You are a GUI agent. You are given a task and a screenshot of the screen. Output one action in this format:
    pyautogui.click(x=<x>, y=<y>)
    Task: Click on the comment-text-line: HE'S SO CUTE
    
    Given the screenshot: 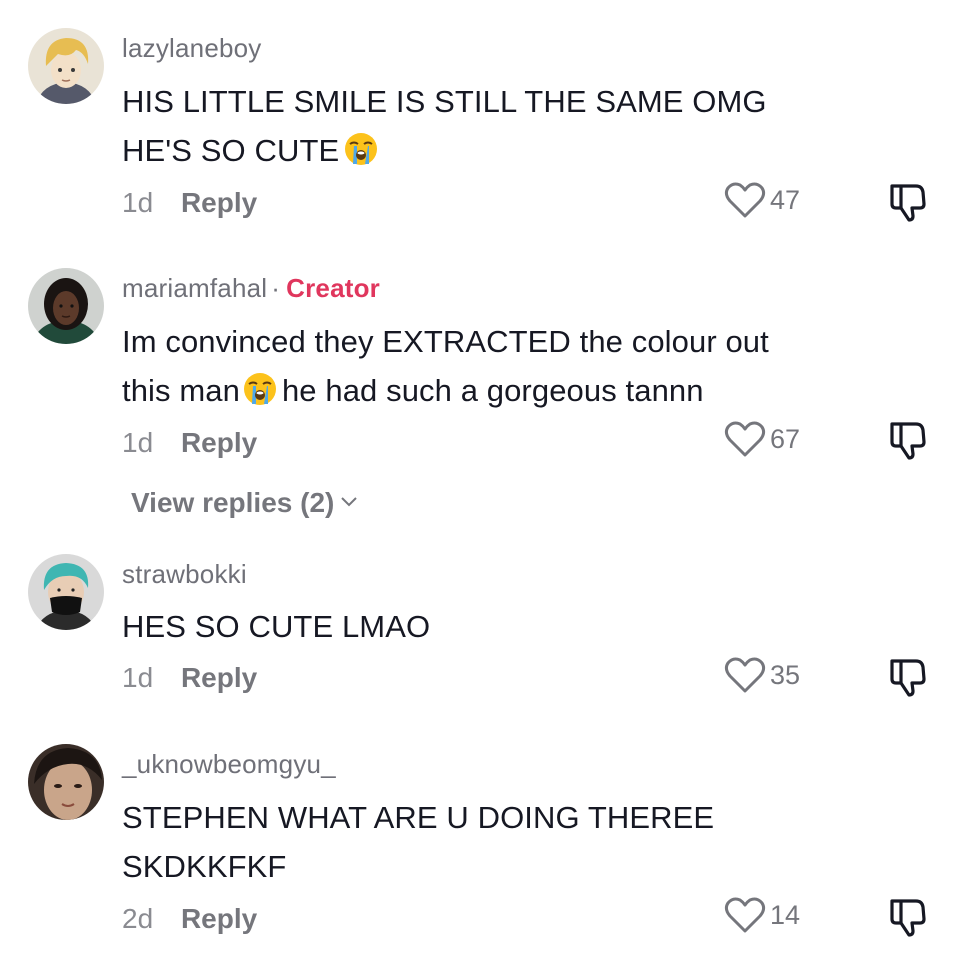 What is the action you would take?
    pyautogui.click(x=482, y=150)
    